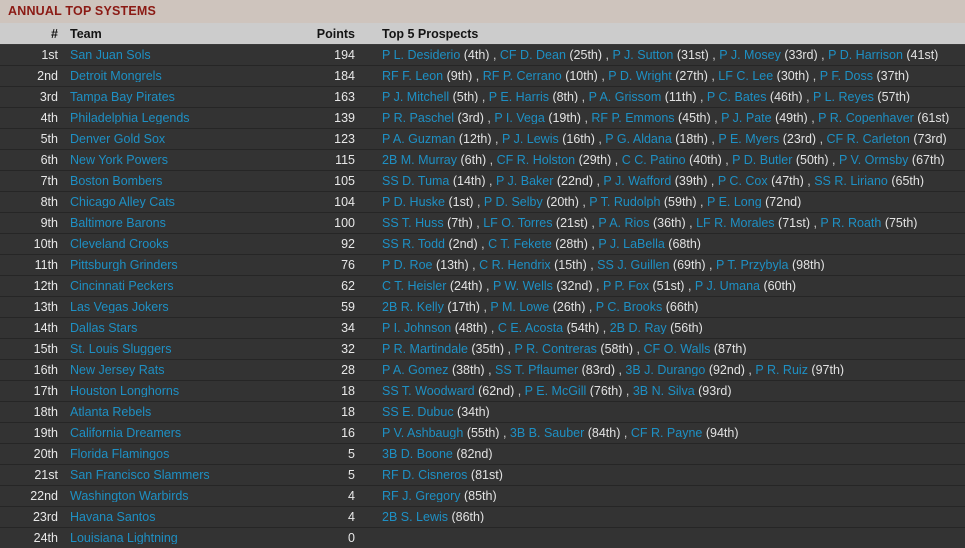 This screenshot has width=965, height=548. Describe the element at coordinates (665, 370) in the screenshot. I see `prospect-player-link: 3B J. Durango` at that location.